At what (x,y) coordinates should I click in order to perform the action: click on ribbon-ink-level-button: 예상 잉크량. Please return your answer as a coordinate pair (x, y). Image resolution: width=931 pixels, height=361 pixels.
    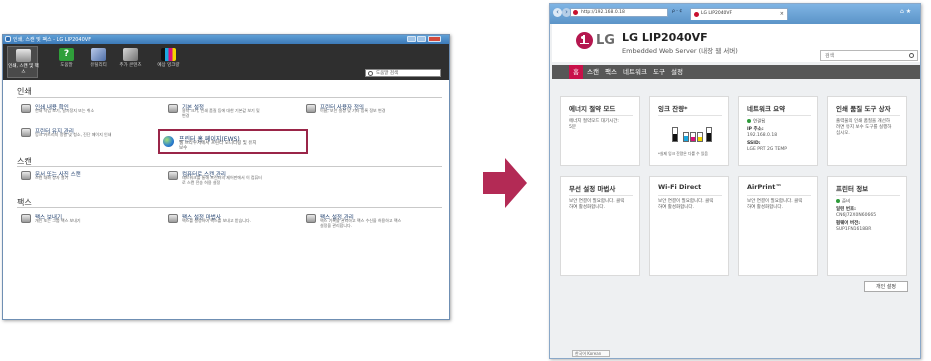
    Looking at the image, I should click on (168, 62).